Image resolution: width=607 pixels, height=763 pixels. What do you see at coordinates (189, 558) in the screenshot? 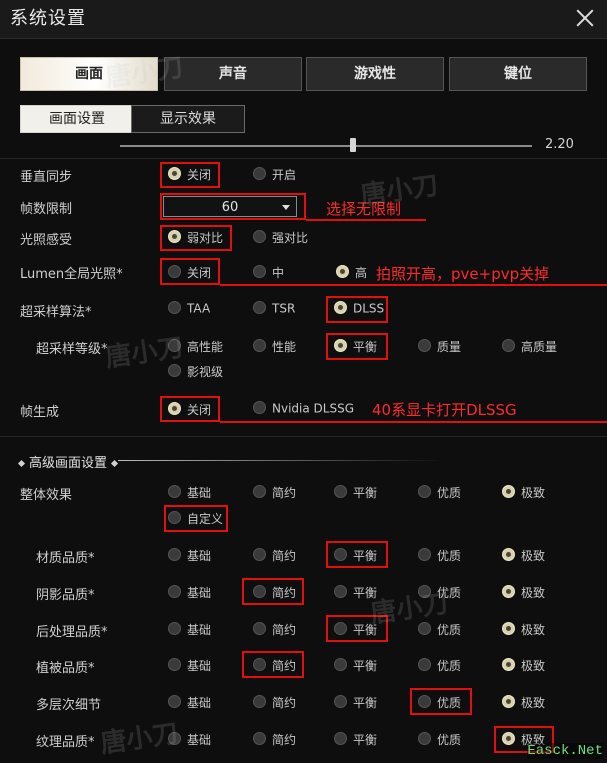
I see `material-quality-option: 基础` at bounding box center [189, 558].